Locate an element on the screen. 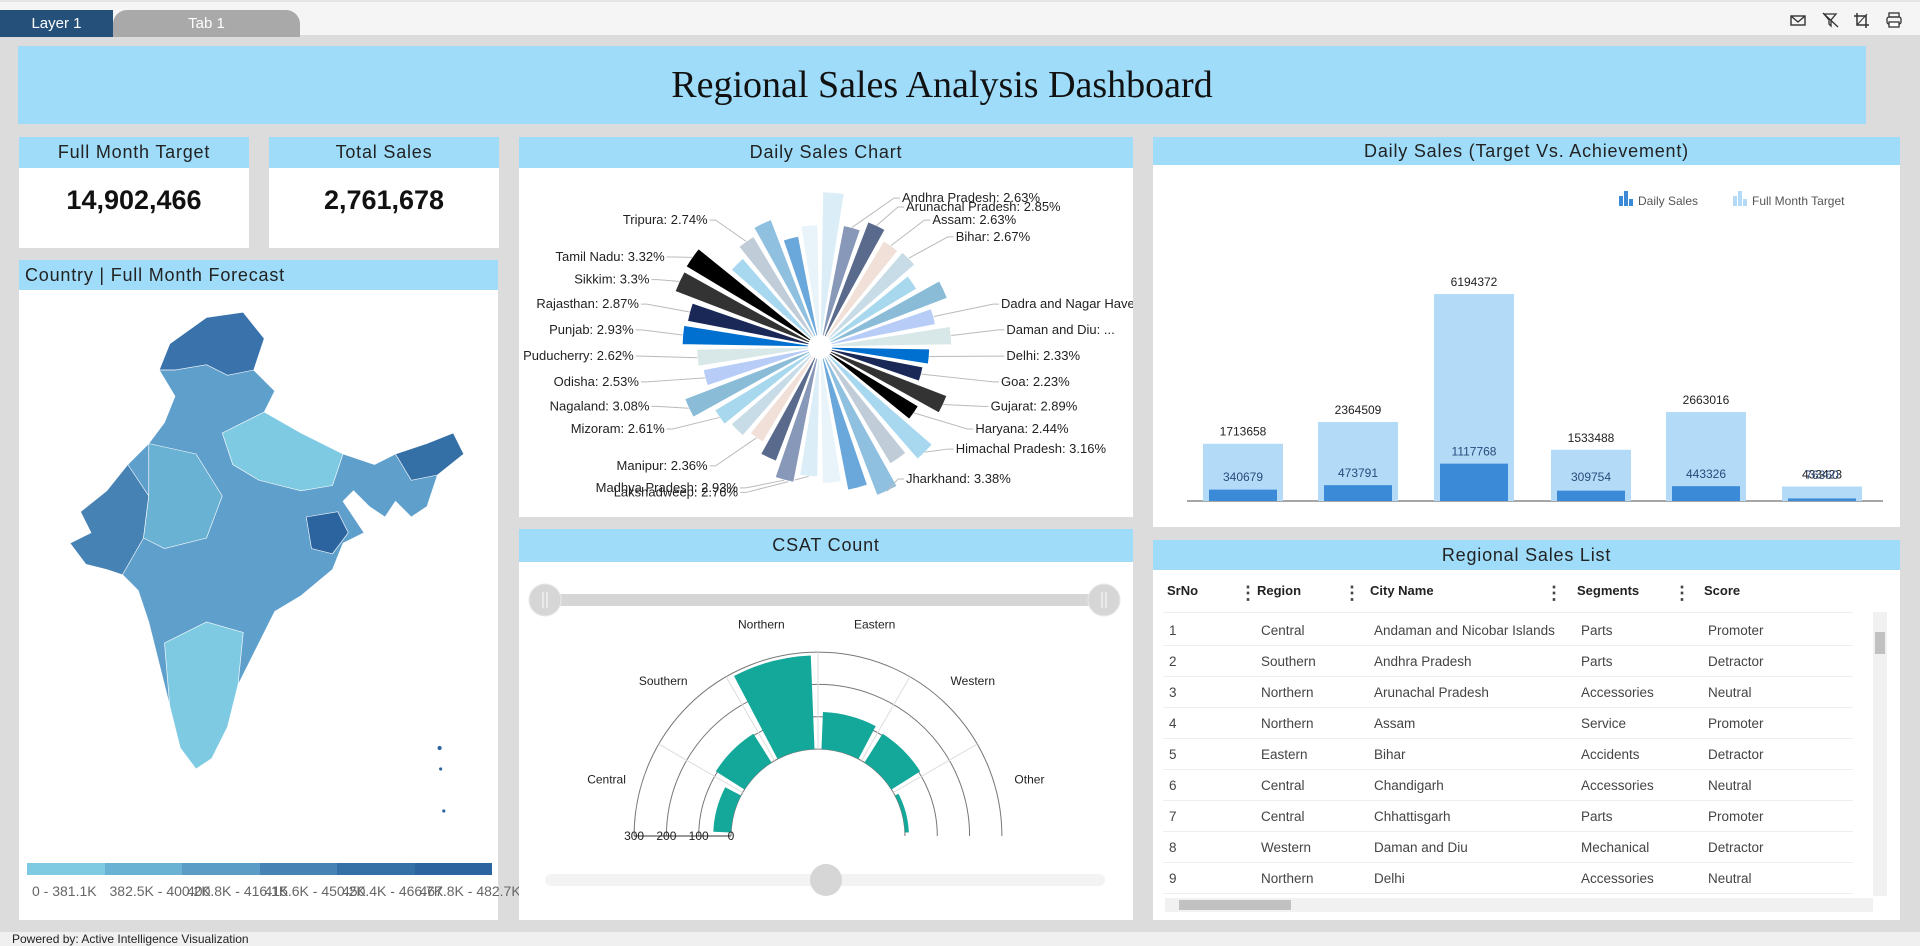  table-row: 4 Northern Assam Service Promoter is located at coordinates (1508, 723).